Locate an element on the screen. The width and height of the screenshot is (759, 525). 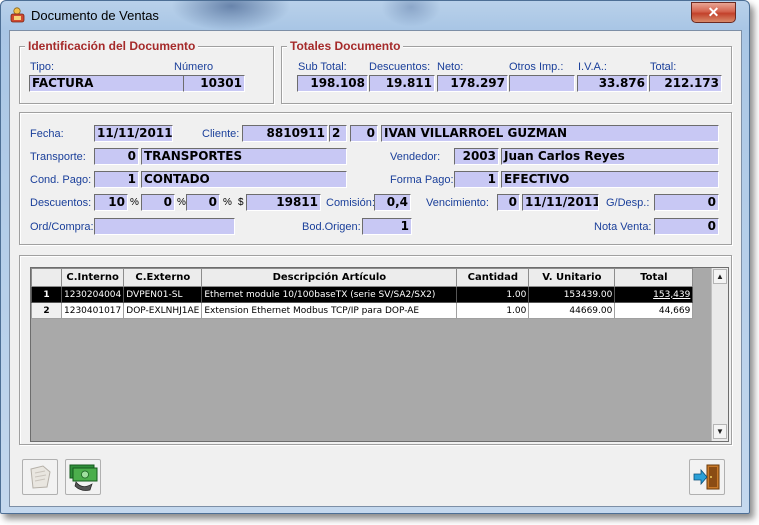
document-button is located at coordinates (40, 477).